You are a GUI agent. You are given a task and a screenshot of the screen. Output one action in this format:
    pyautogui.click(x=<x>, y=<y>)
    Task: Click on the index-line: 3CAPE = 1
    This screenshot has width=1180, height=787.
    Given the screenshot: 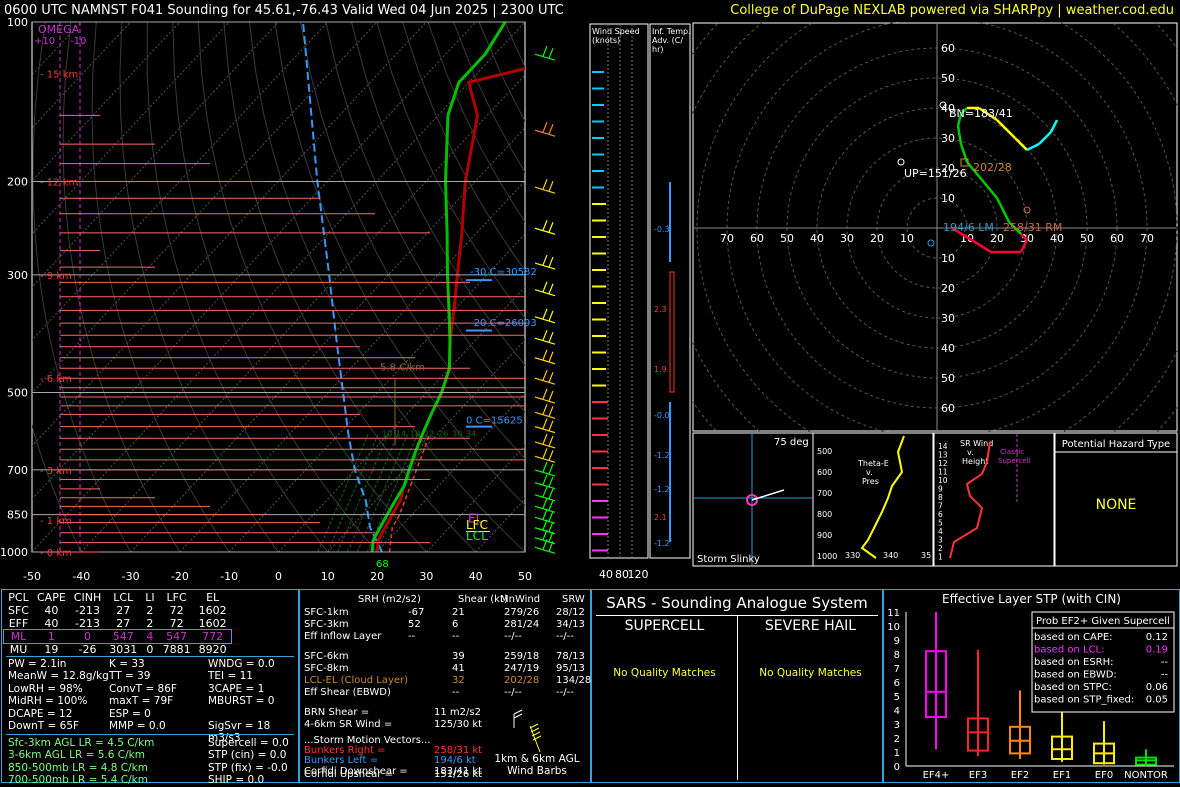 What is the action you would take?
    pyautogui.click(x=236, y=688)
    